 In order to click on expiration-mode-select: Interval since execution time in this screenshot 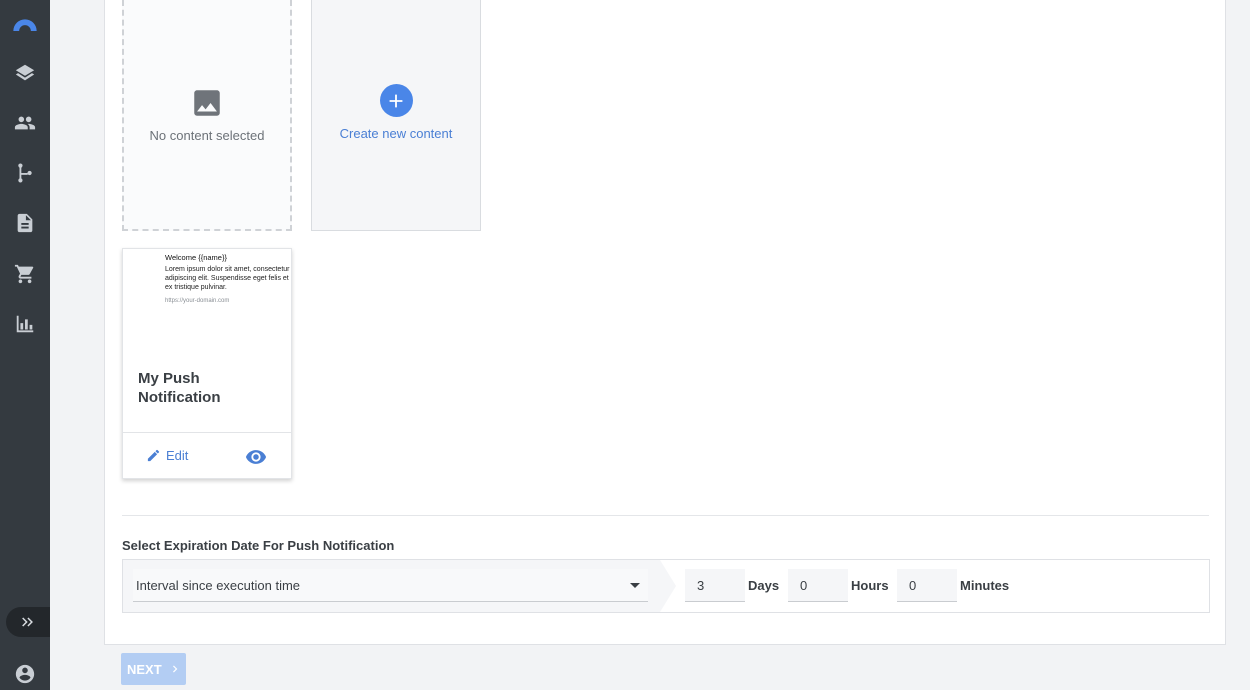, I will do `click(390, 585)`.